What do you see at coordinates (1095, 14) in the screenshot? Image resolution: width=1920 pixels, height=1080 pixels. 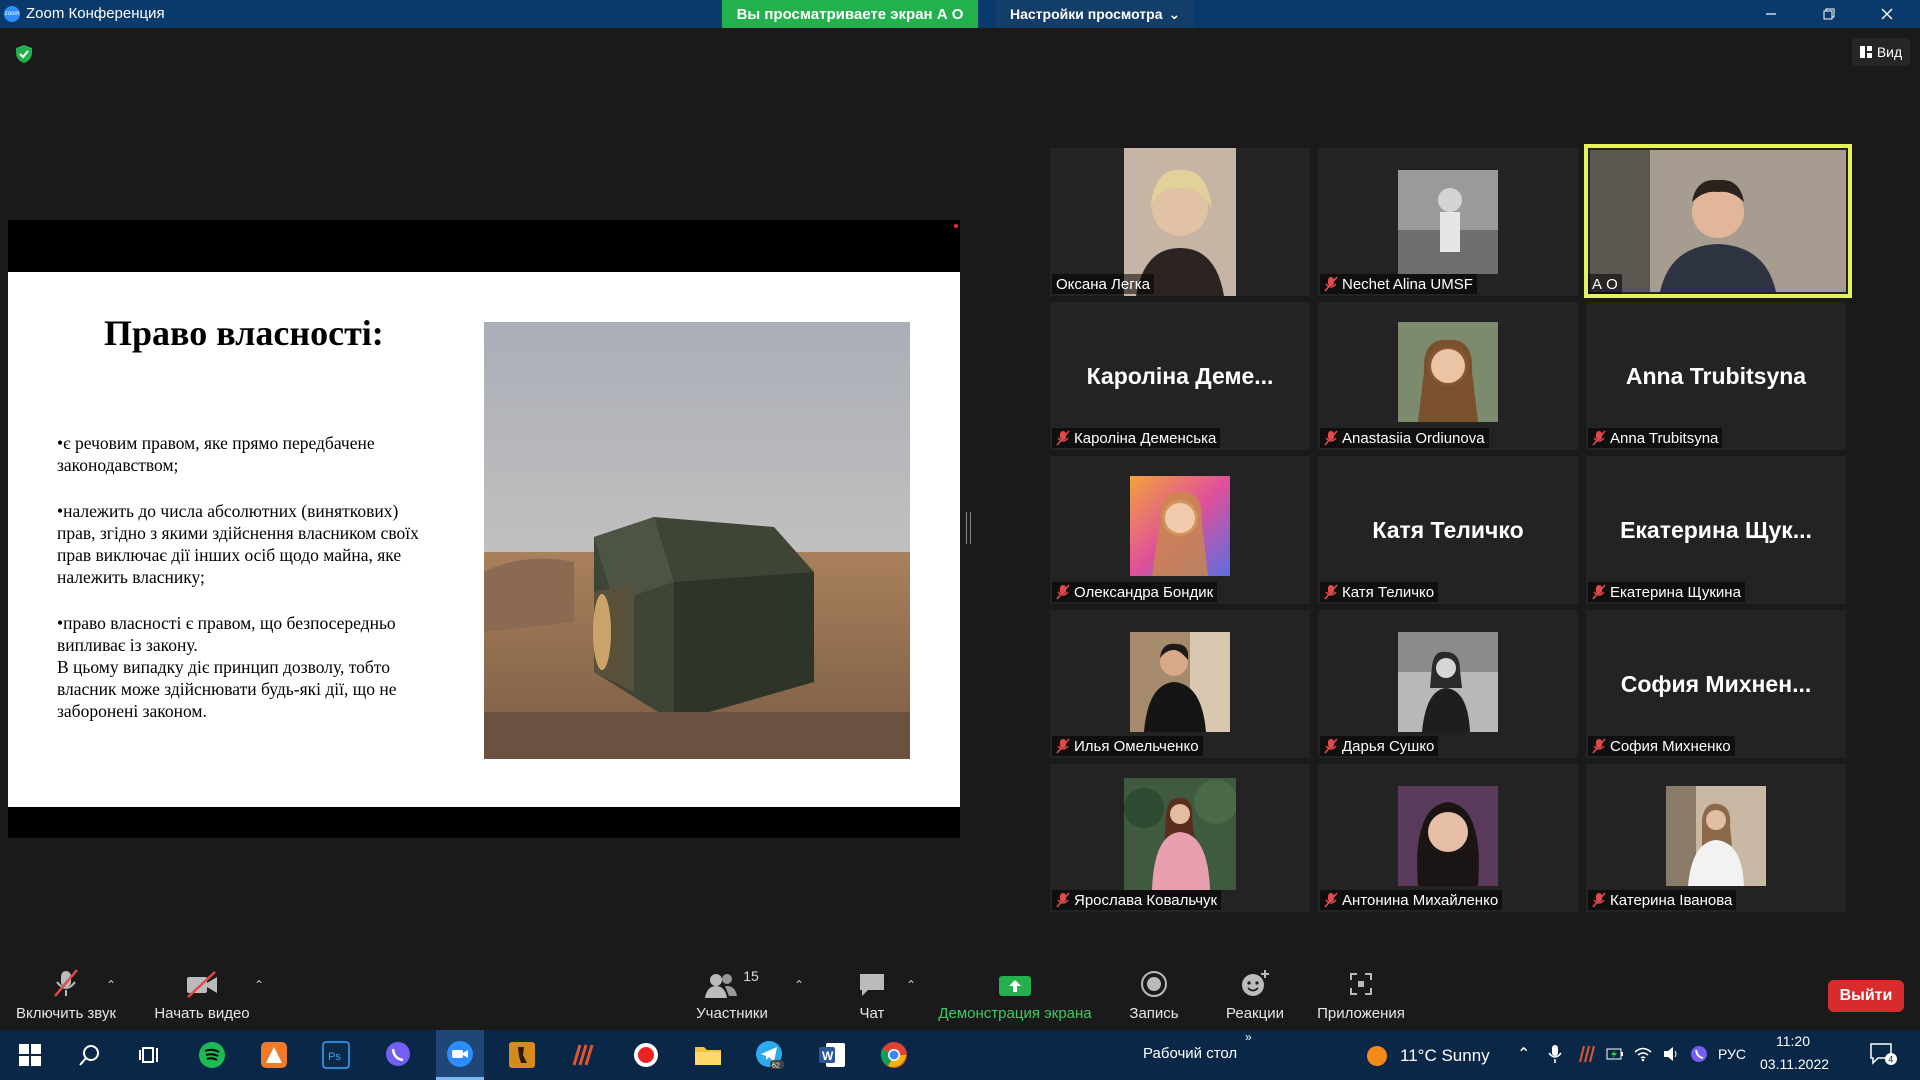 I see `view-settings-button: Настройки просмотра ⌄` at bounding box center [1095, 14].